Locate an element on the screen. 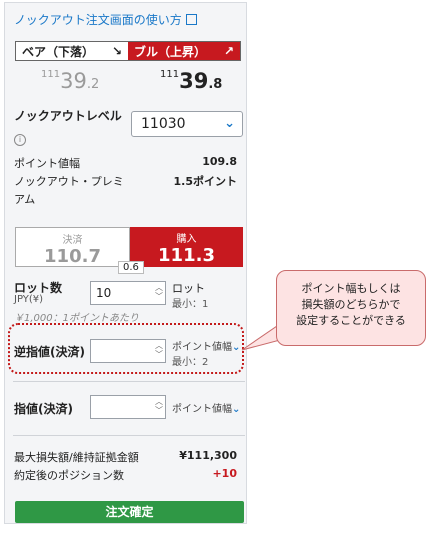 Image resolution: width=440 pixels, height=533 pixels. settle-button: 決済 110.7 is located at coordinates (72, 247).